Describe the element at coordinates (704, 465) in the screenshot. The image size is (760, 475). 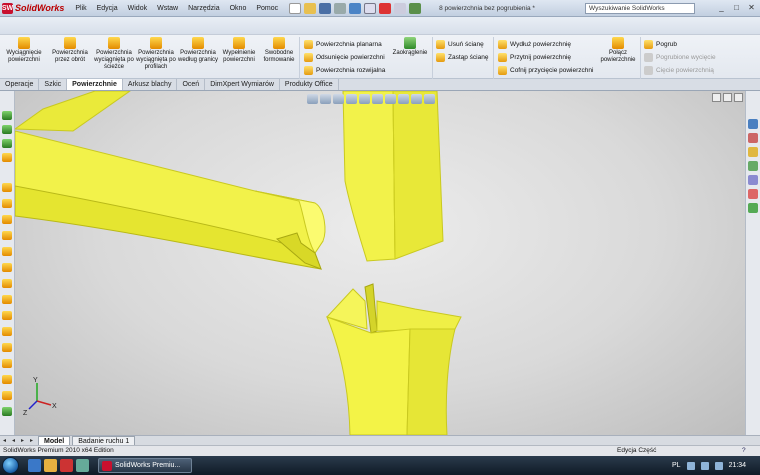
I see `volume-icon` at that location.